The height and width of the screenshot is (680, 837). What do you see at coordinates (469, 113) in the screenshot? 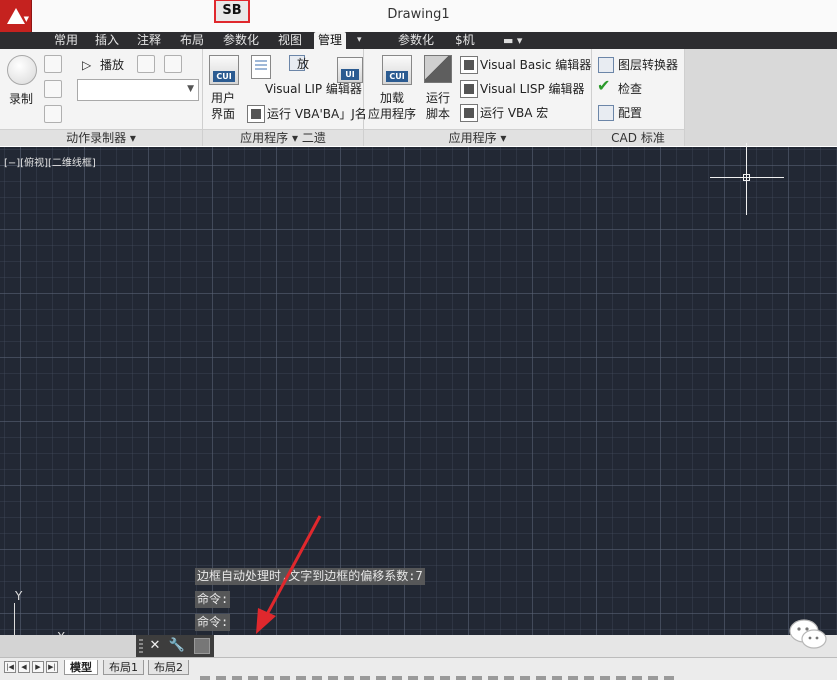
I see `run-vba-macro-icon` at bounding box center [469, 113].